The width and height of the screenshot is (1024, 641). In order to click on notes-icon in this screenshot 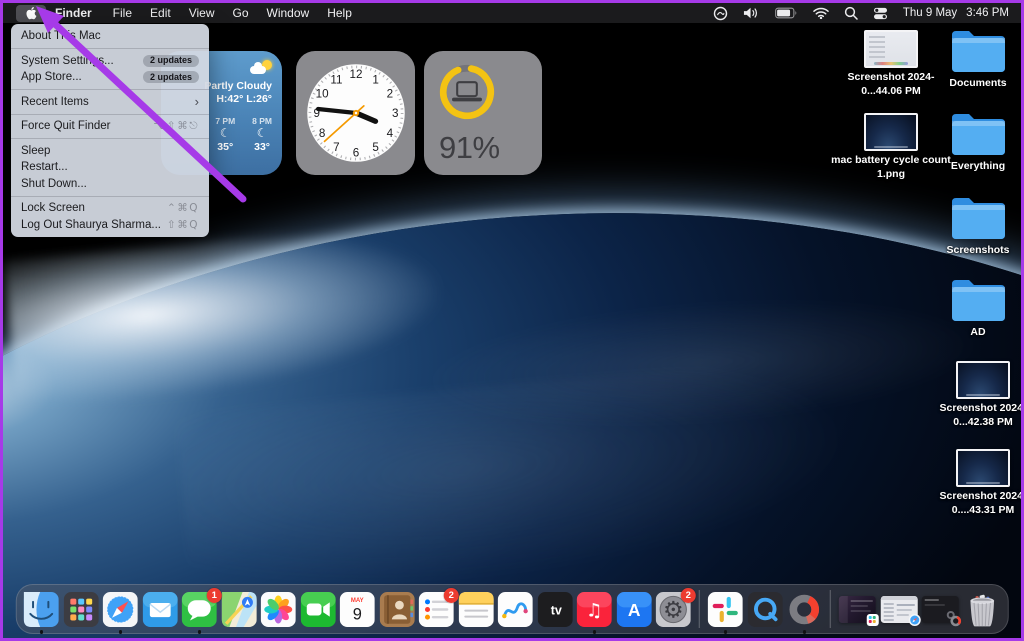, I will do `click(476, 609)`.